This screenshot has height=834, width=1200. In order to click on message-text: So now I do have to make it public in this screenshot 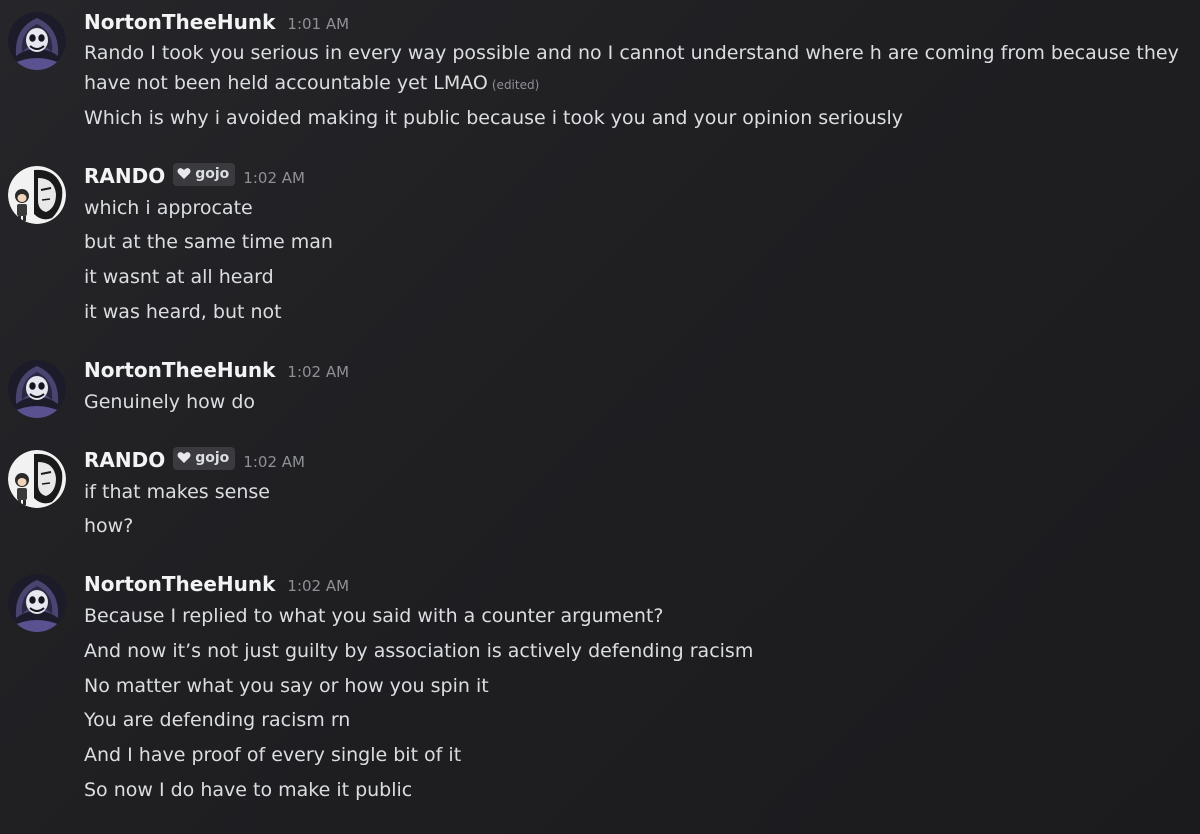, I will do `click(248, 790)`.